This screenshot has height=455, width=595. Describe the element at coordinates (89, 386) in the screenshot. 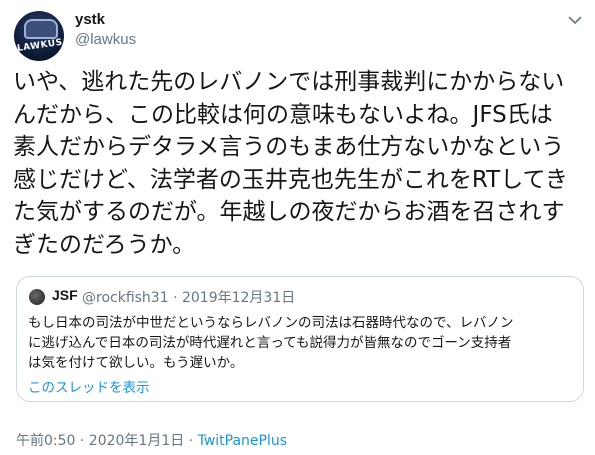

I see `show-thread-link: このスレッドを表示` at that location.